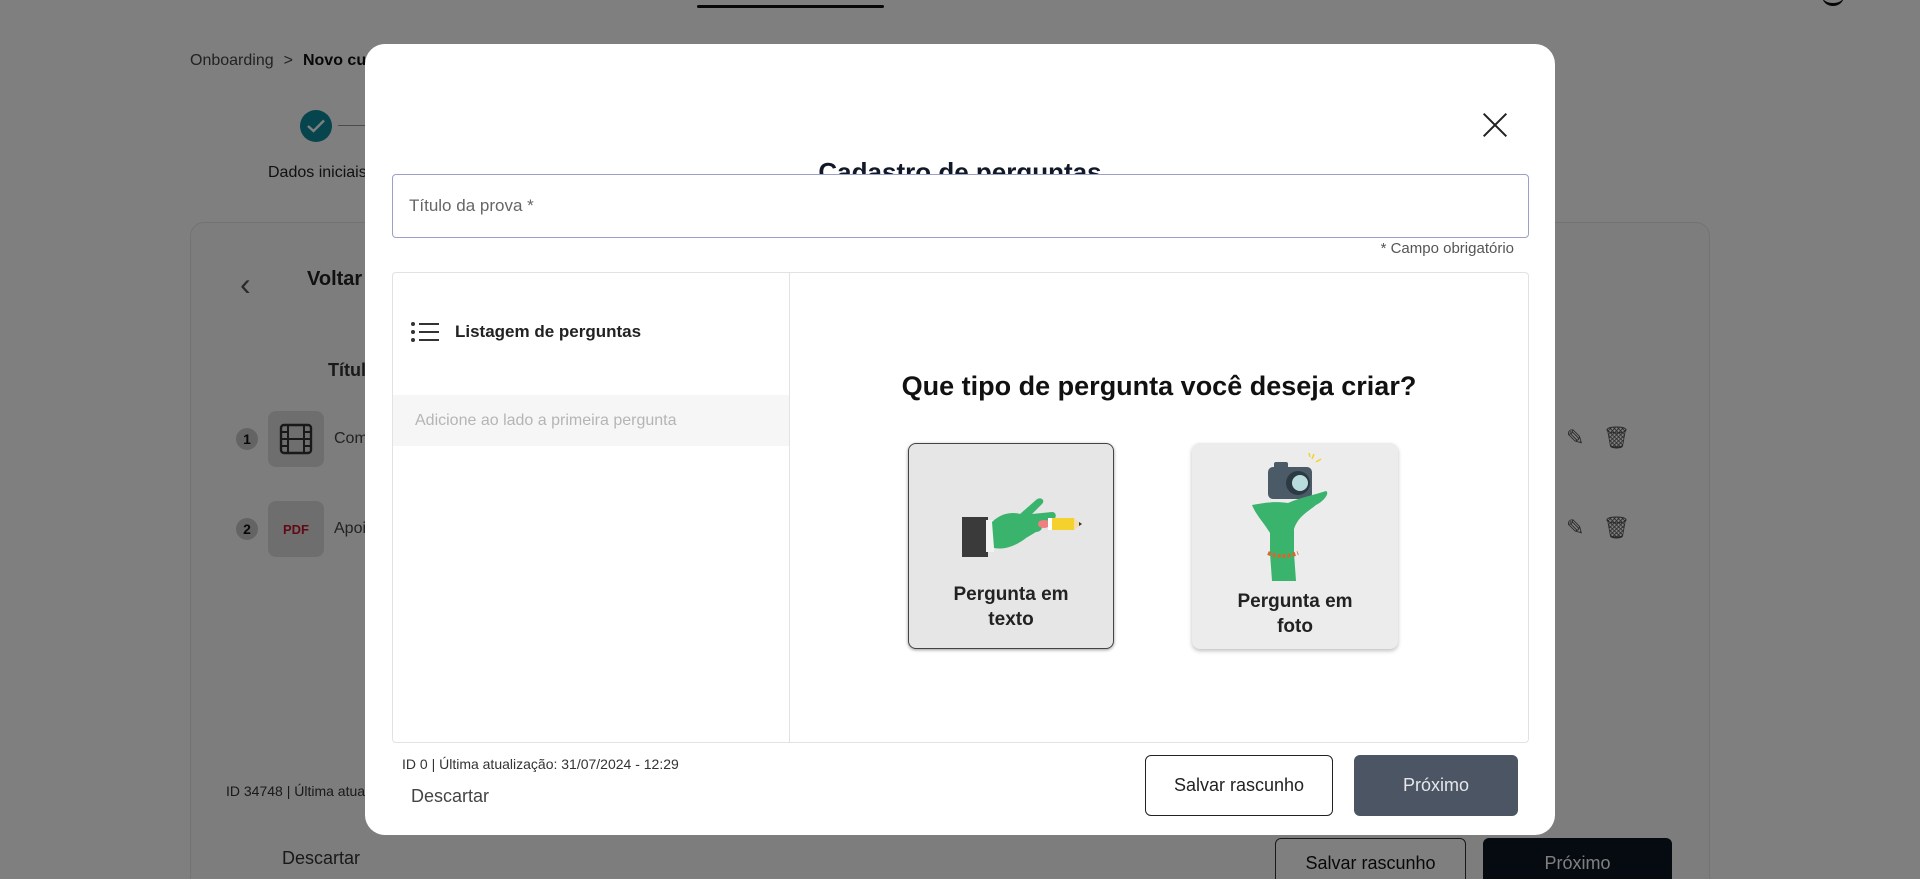 The image size is (1920, 879). What do you see at coordinates (1436, 785) in the screenshot?
I see `next-button: Próximo` at bounding box center [1436, 785].